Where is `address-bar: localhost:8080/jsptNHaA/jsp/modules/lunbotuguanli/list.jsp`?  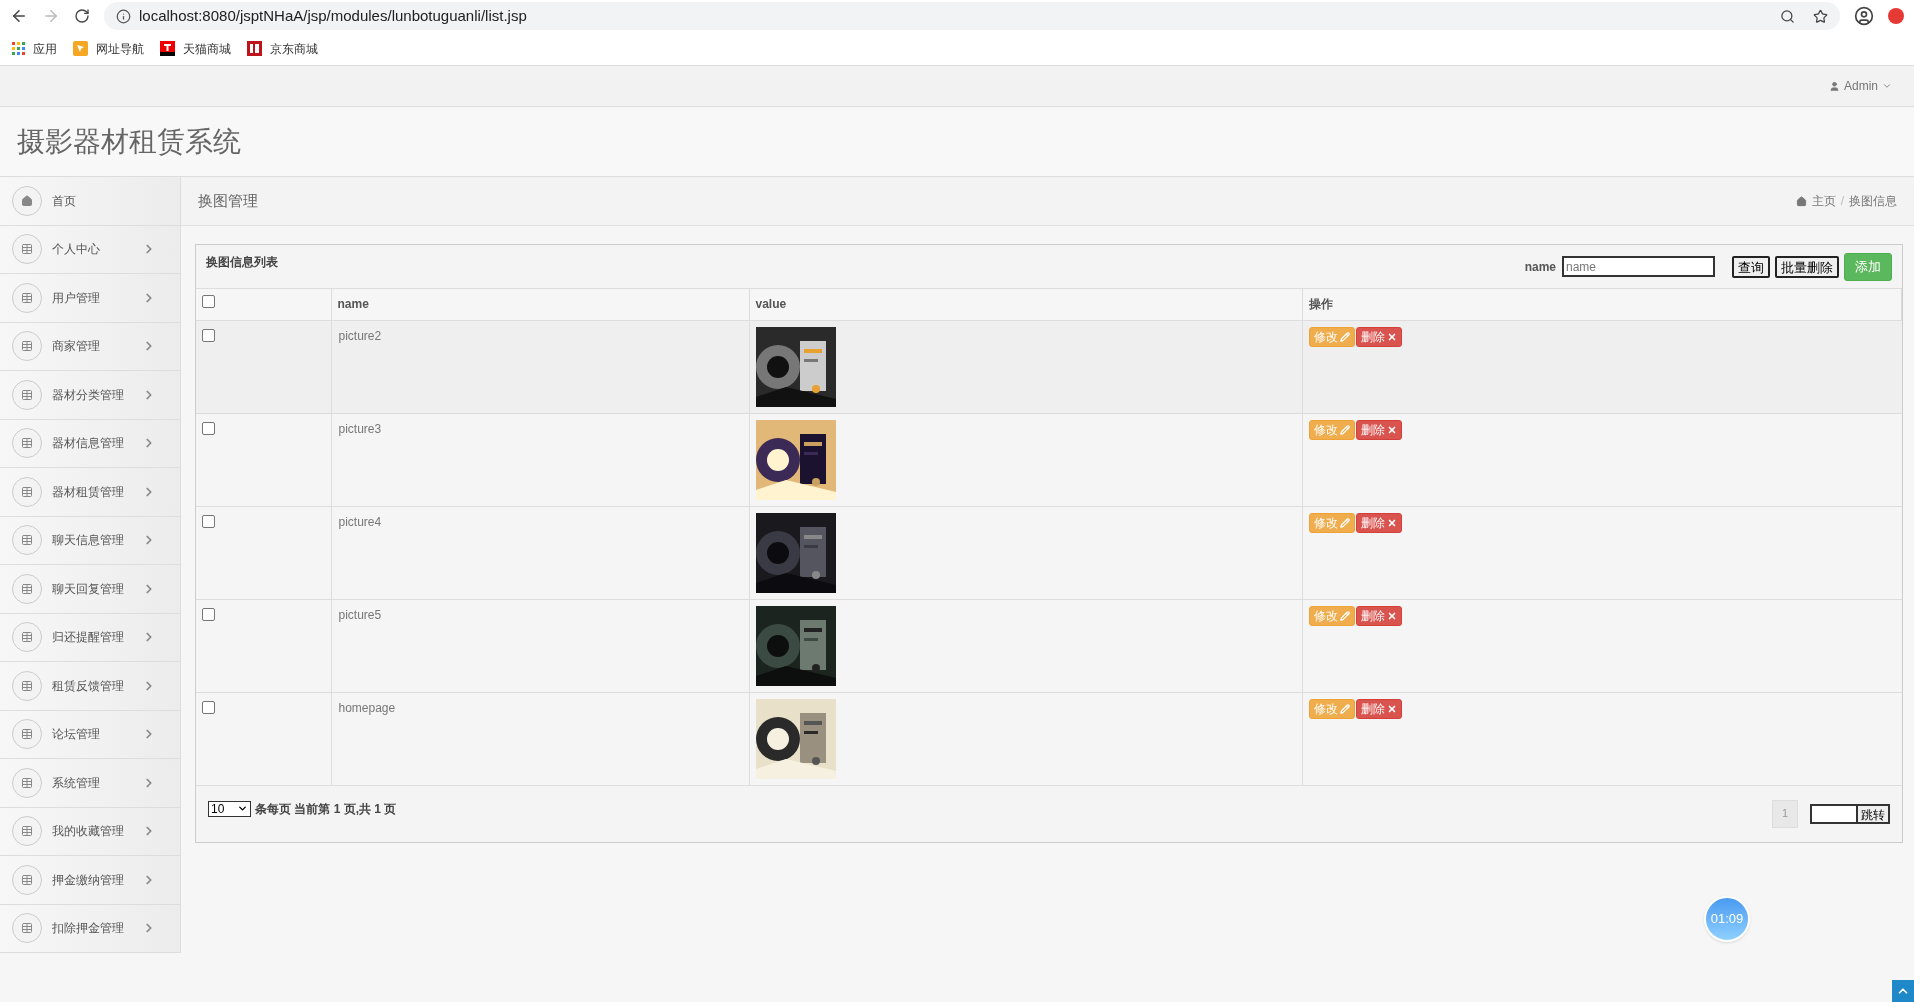
address-bar: localhost:8080/jsptNHaA/jsp/modules/lunbotuguanli/list.jsp is located at coordinates (972, 16).